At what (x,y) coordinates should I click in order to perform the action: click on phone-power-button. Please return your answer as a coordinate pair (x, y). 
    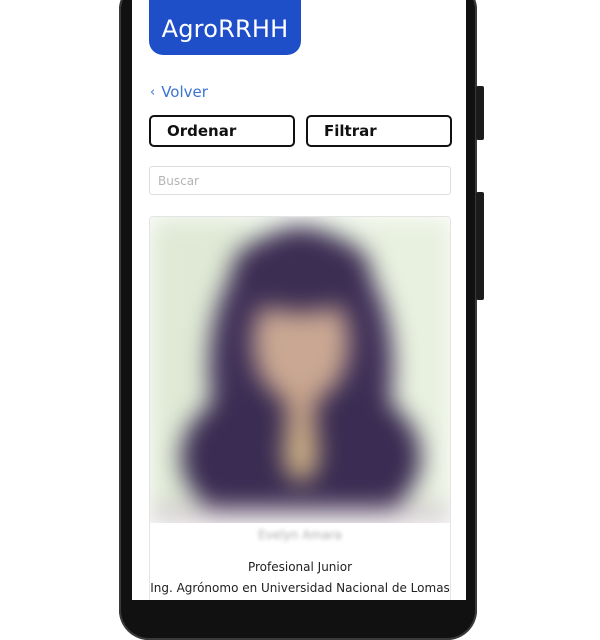
    Looking at the image, I should click on (480, 113).